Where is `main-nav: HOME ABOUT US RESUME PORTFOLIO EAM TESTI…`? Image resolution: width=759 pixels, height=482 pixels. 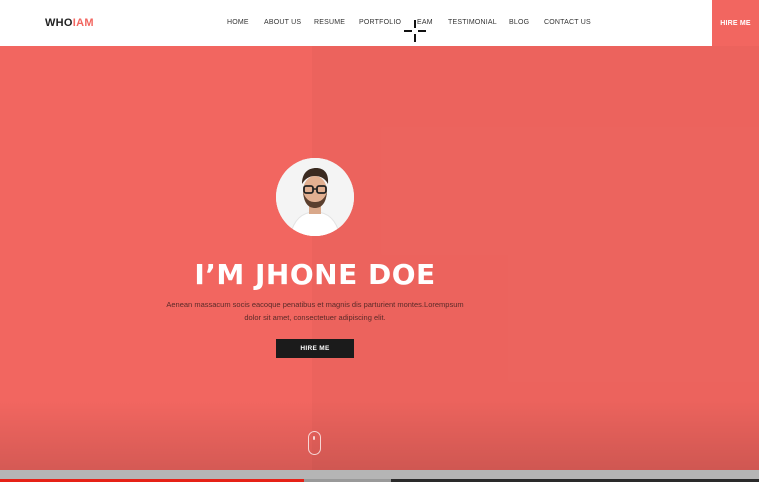
main-nav: HOME ABOUT US RESUME PORTFOLIO EAM TESTI… is located at coordinates (379, 24).